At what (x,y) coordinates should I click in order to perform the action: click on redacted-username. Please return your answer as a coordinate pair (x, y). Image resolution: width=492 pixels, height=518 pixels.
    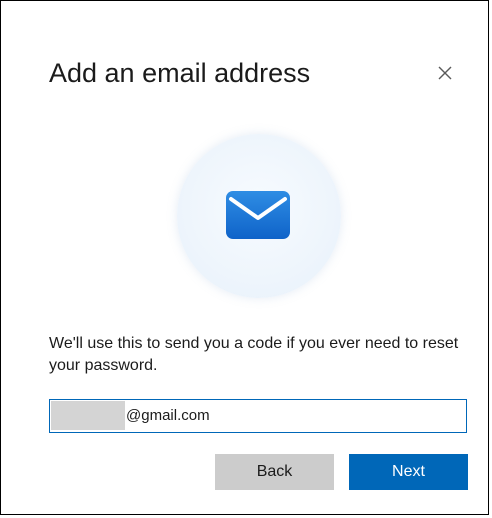
    Looking at the image, I should click on (88, 415).